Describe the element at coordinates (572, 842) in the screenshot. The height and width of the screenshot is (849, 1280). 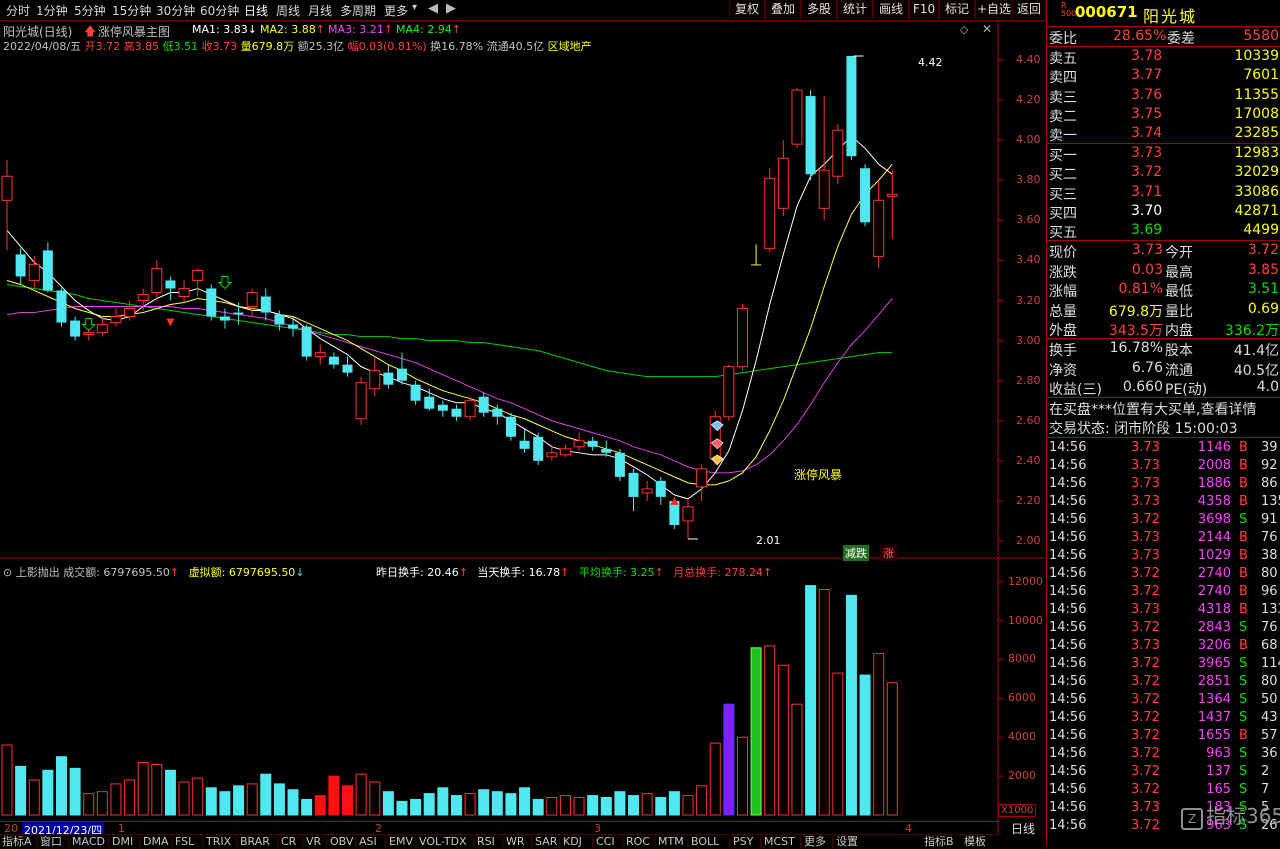
I see `tab-17: KDJ` at that location.